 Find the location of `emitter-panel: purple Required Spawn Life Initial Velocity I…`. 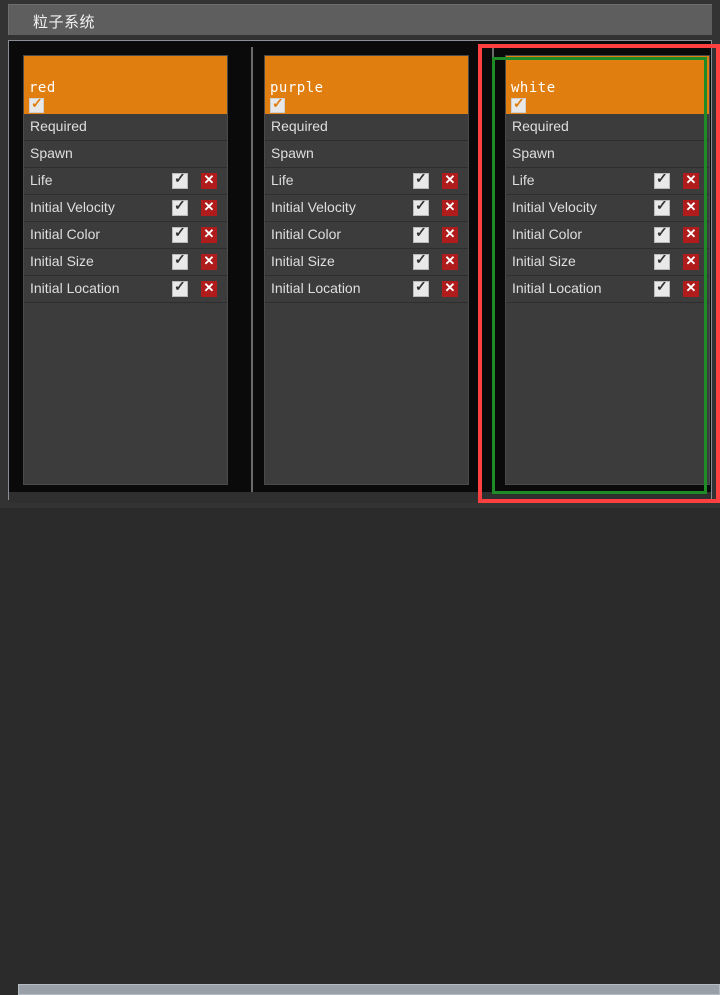

emitter-panel: purple Required Spawn Life Initial Velocity I… is located at coordinates (372, 270).